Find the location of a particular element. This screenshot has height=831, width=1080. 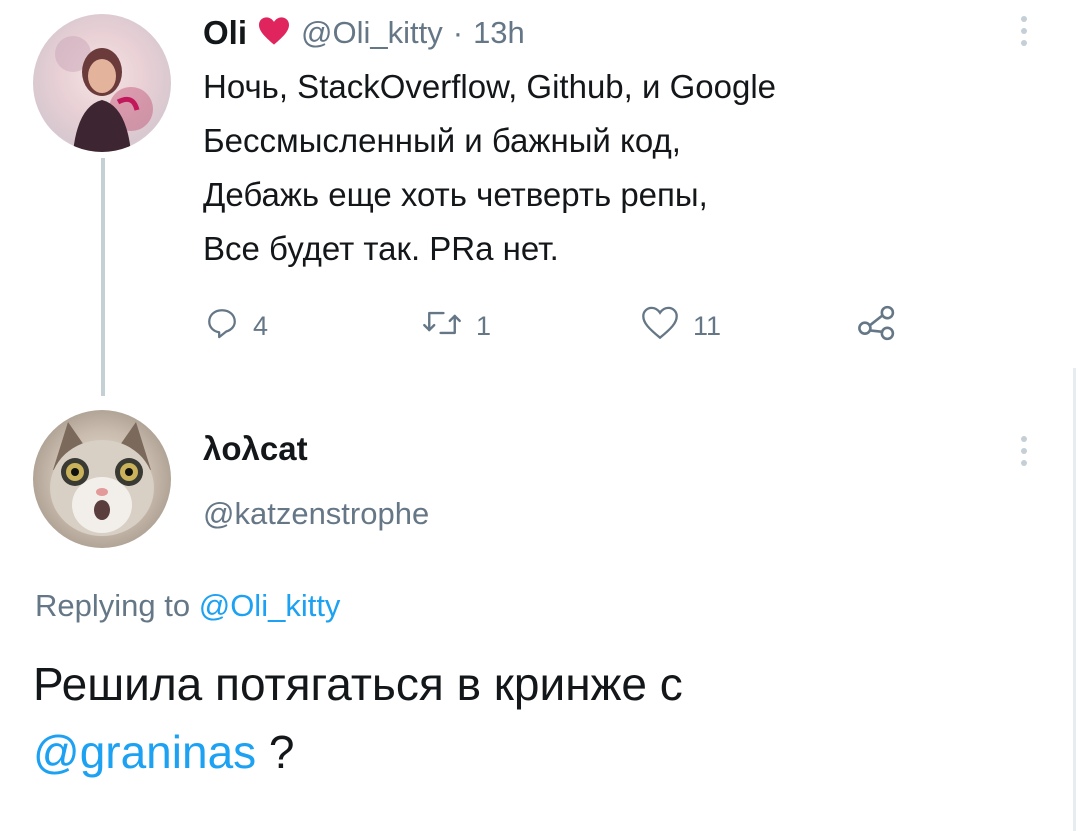

like-action: 11 is located at coordinates (681, 326).